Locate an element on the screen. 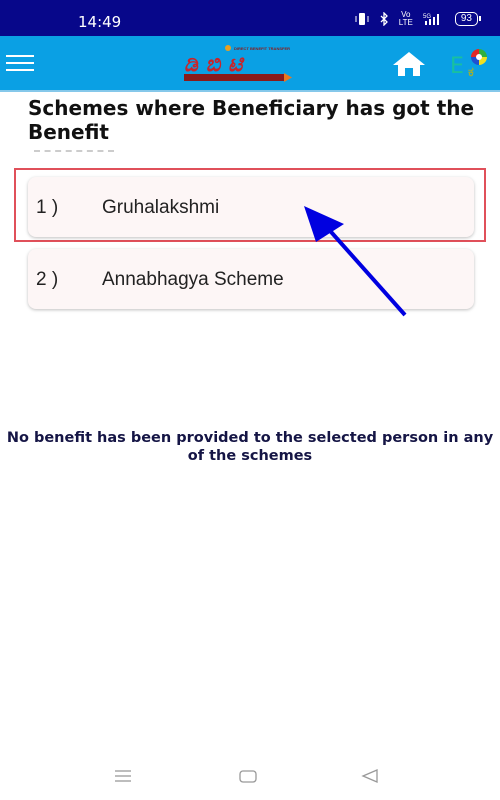 Image resolution: width=500 pixels, height=800 pixels. scheme-name: Annabhagya Scheme is located at coordinates (193, 279).